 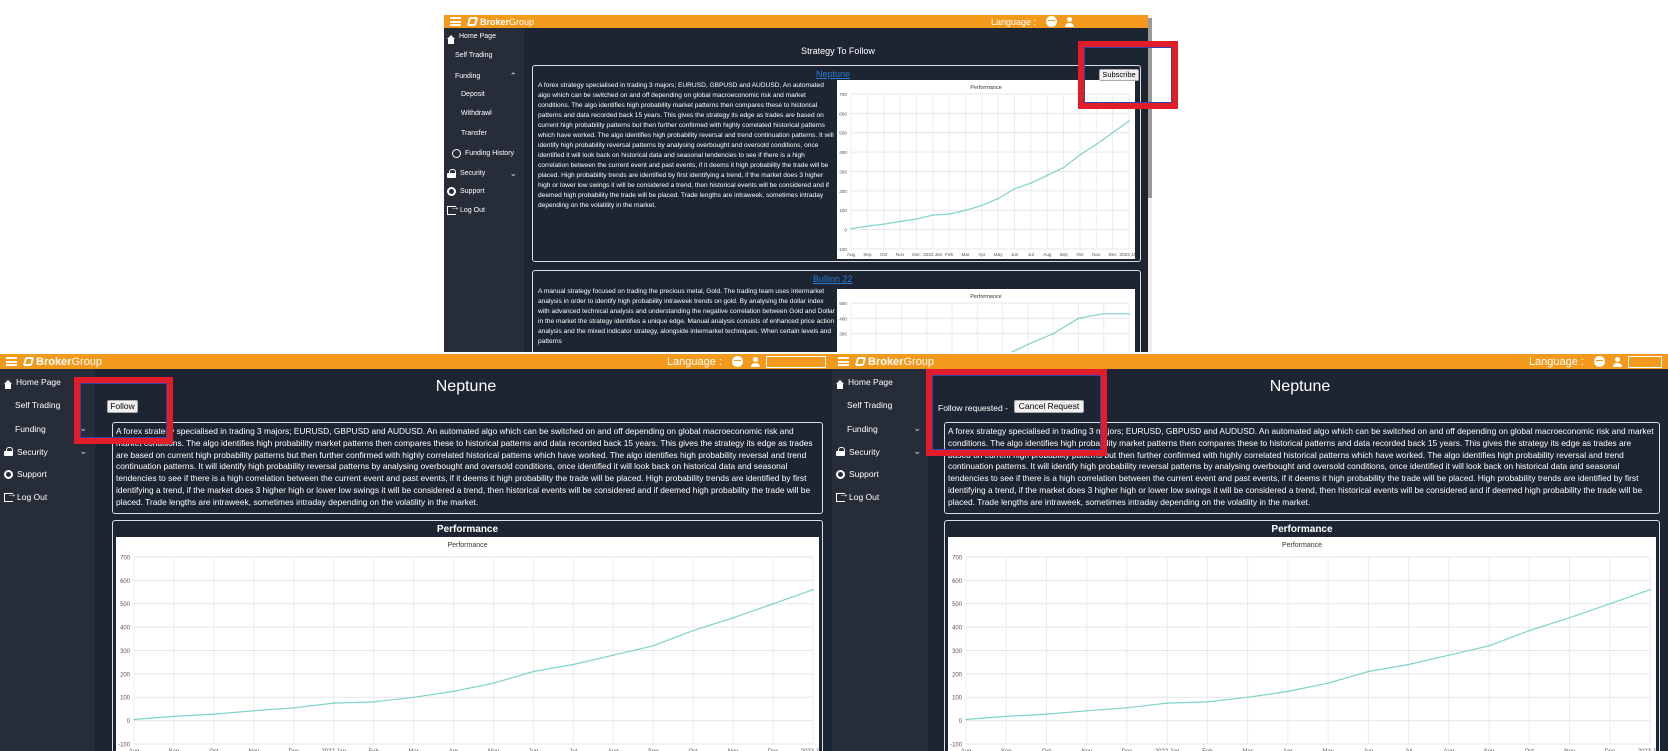 I want to click on y-tick-label: 300, so click(x=843, y=334).